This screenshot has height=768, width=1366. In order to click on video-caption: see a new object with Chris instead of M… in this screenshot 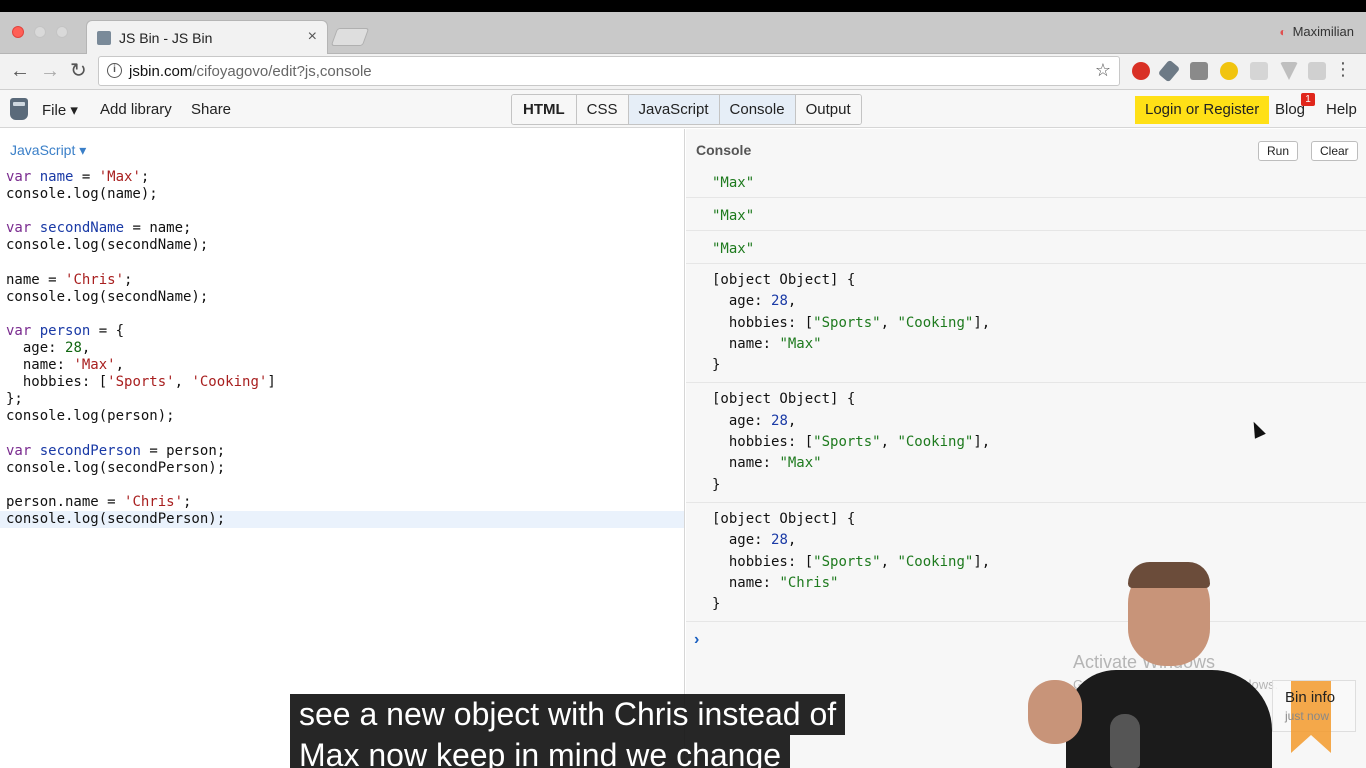, I will do `click(568, 731)`.